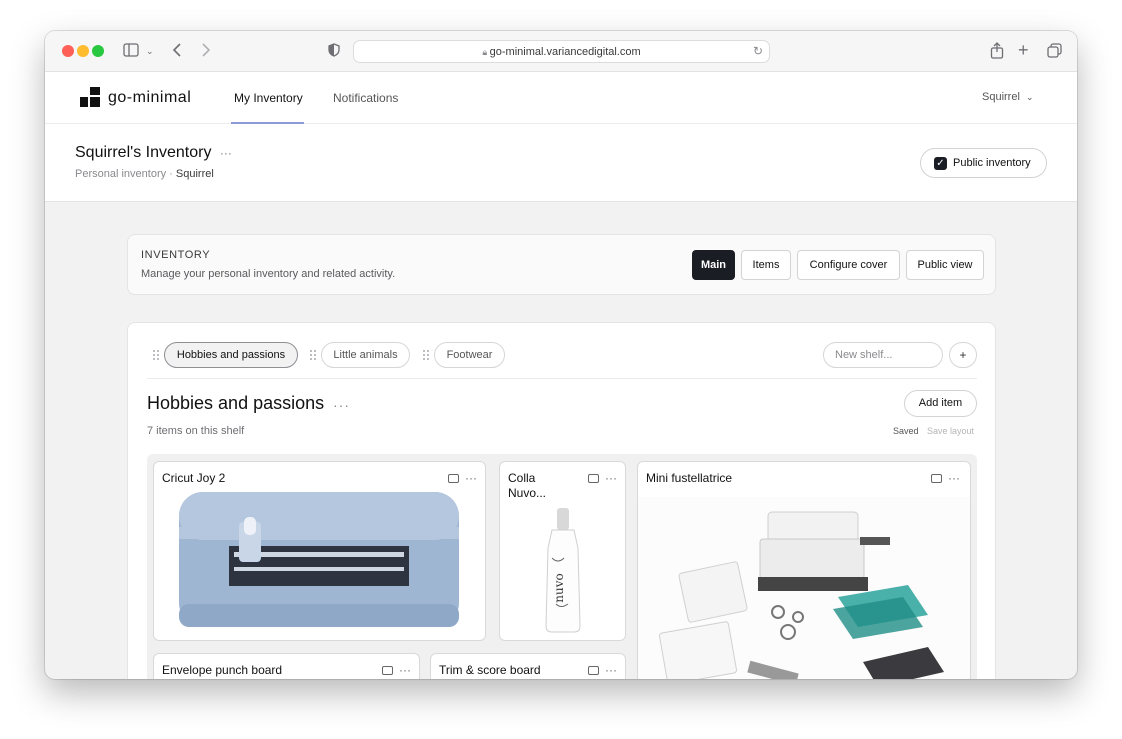 The height and width of the screenshot is (739, 1122). What do you see at coordinates (195, 174) in the screenshot?
I see `breadcrumb-owner: Squirrel` at bounding box center [195, 174].